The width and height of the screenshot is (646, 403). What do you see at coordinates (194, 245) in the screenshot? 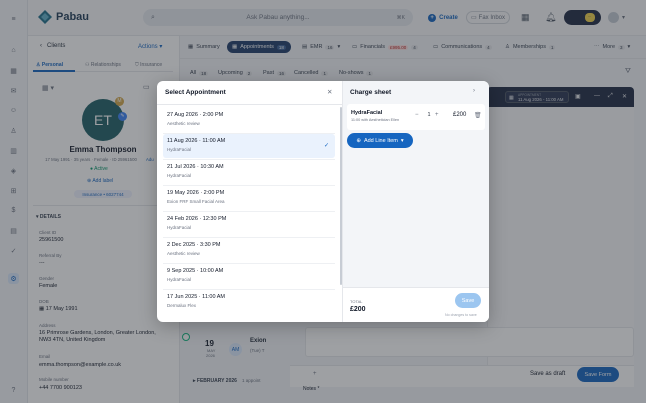
I see `appointment-date: 2 Dec 2025 · 3:30 PM` at bounding box center [194, 245].